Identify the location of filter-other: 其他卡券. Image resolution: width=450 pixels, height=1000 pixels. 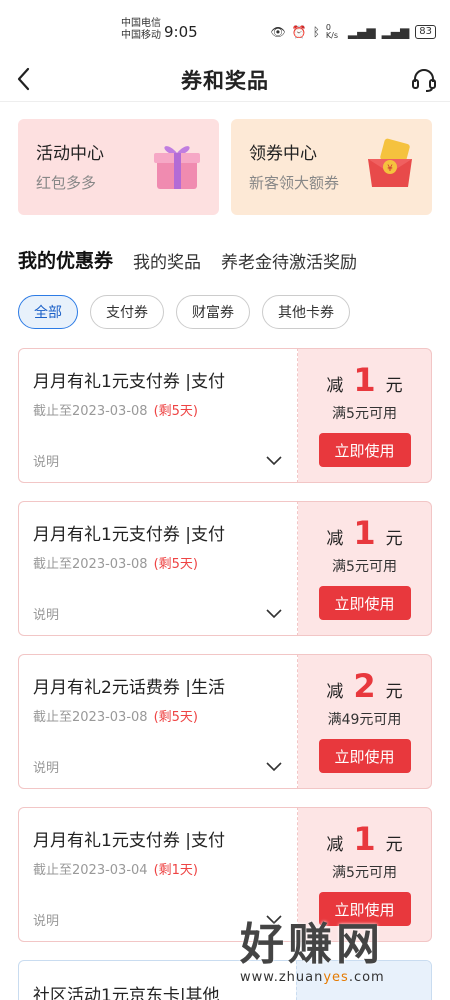
(306, 312).